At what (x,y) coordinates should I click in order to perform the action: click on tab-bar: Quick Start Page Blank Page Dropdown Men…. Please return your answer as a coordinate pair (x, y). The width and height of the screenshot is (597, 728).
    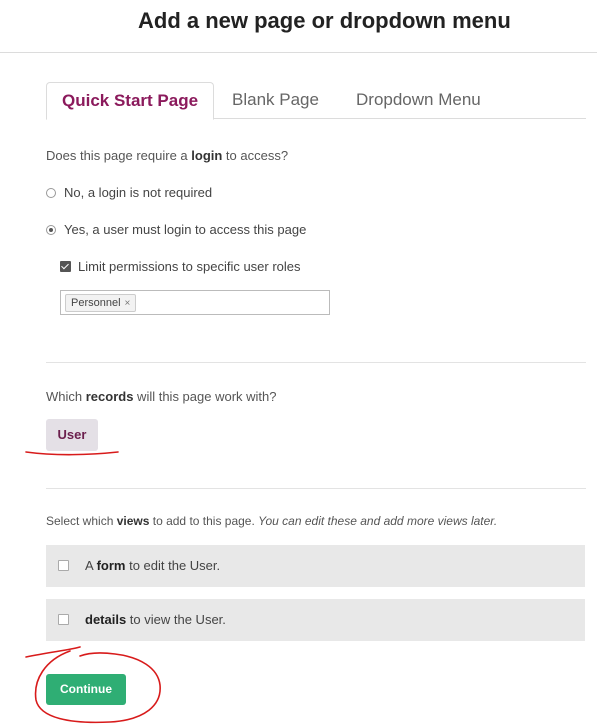
    Looking at the image, I should click on (316, 101).